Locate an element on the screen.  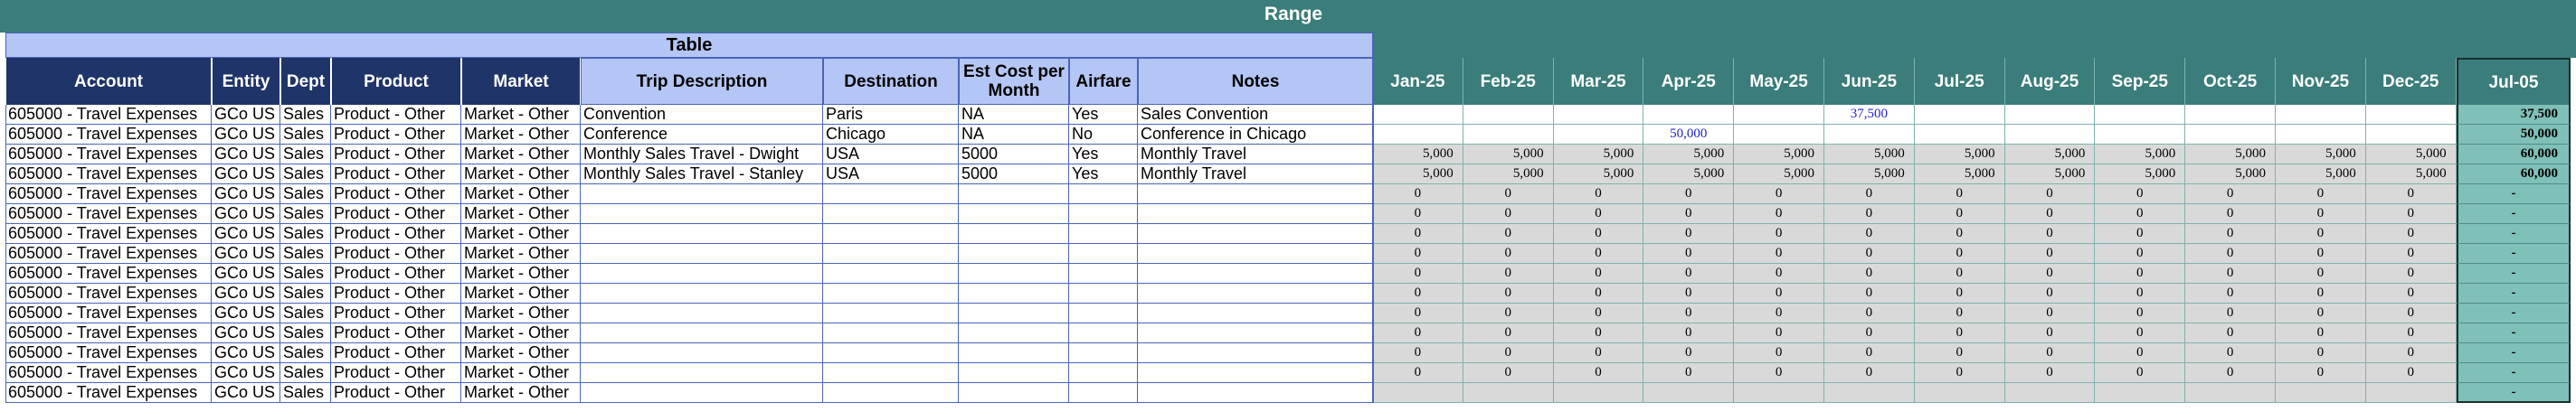
header-month: Jun-25 is located at coordinates (1870, 81).